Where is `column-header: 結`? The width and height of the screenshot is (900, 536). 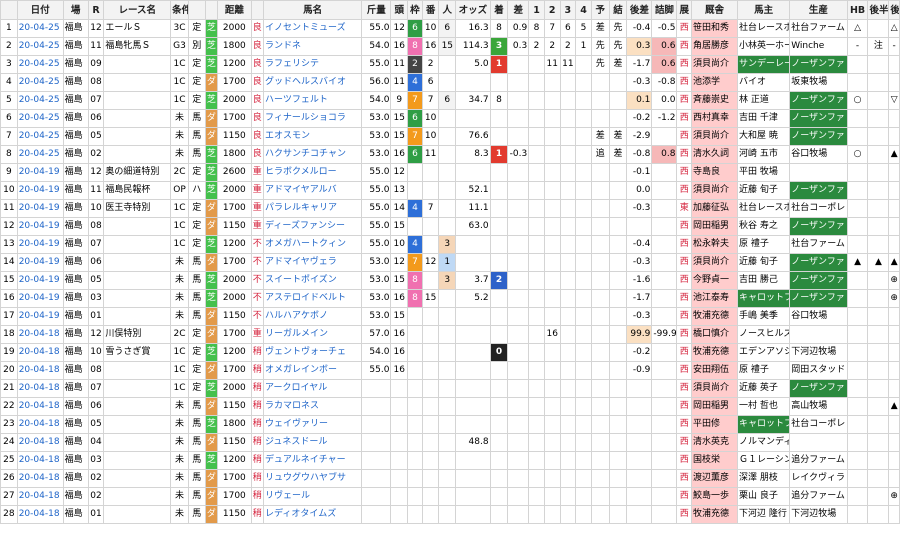 column-header: 結 is located at coordinates (618, 10).